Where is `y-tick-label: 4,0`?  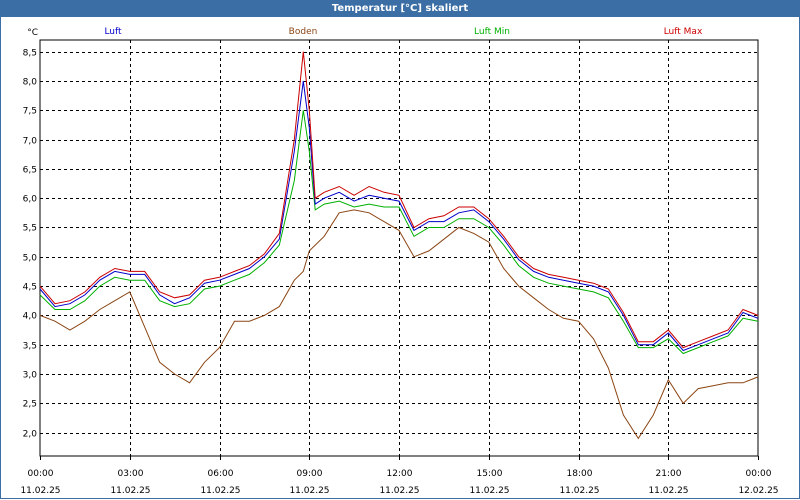 y-tick-label: 4,0 is located at coordinates (30, 317).